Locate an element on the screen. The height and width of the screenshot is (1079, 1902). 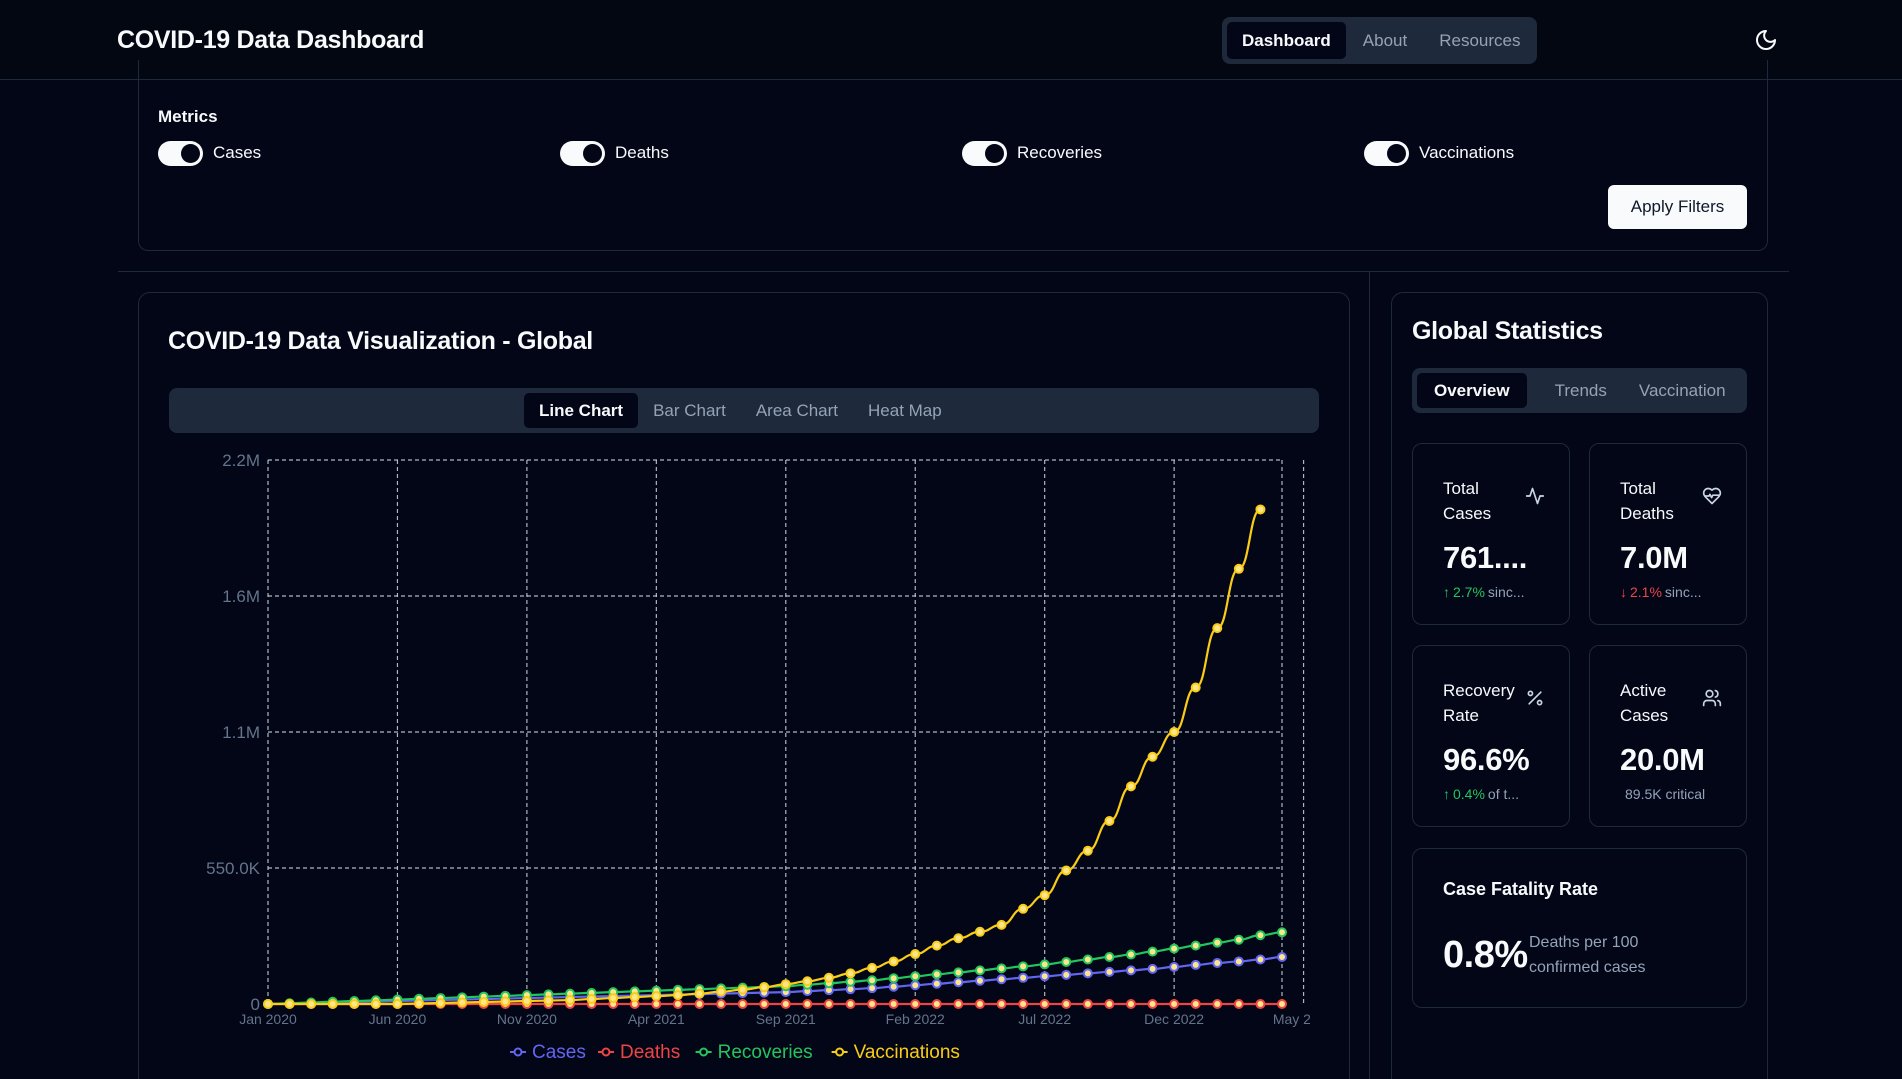
moon-icon is located at coordinates (1766, 40).